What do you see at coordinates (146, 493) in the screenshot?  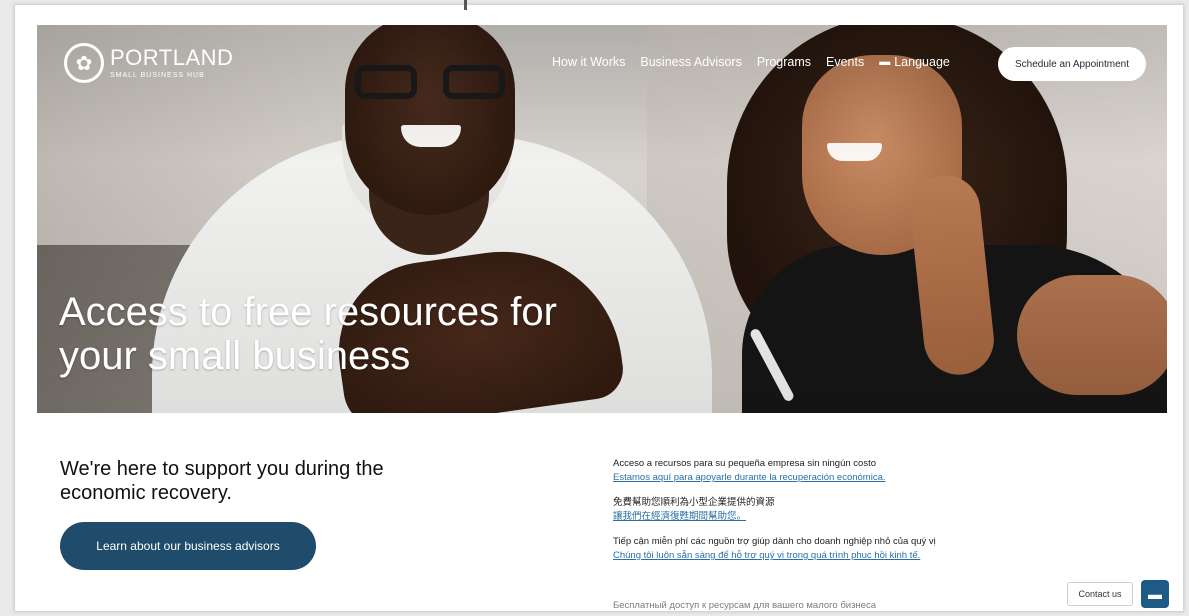 I see `support-heading-line2: economic recovery.` at bounding box center [146, 493].